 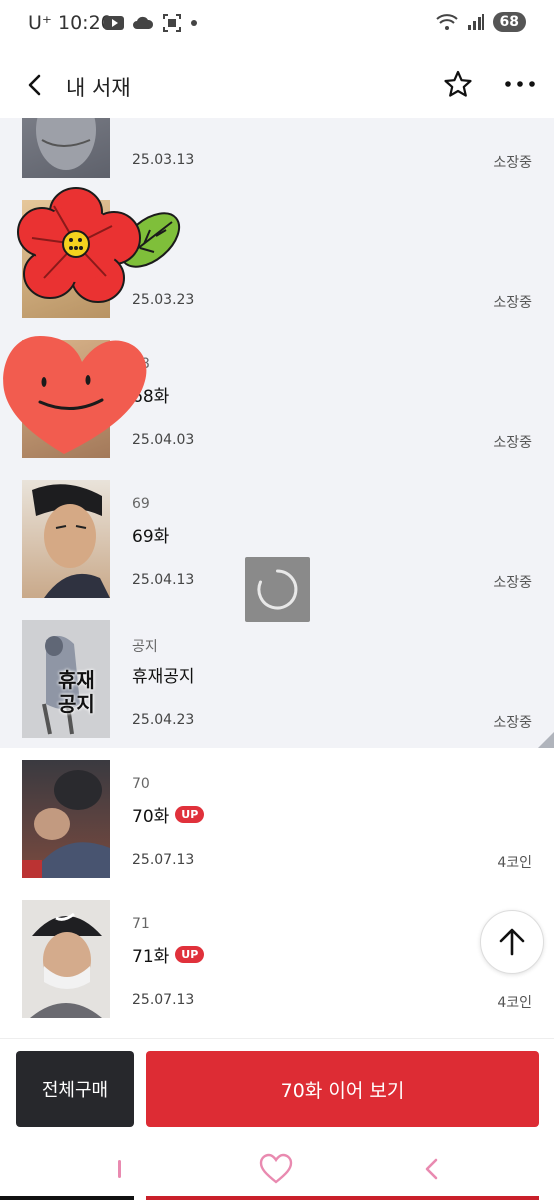 What do you see at coordinates (98, 88) in the screenshot?
I see `page-title: 내 서재` at bounding box center [98, 88].